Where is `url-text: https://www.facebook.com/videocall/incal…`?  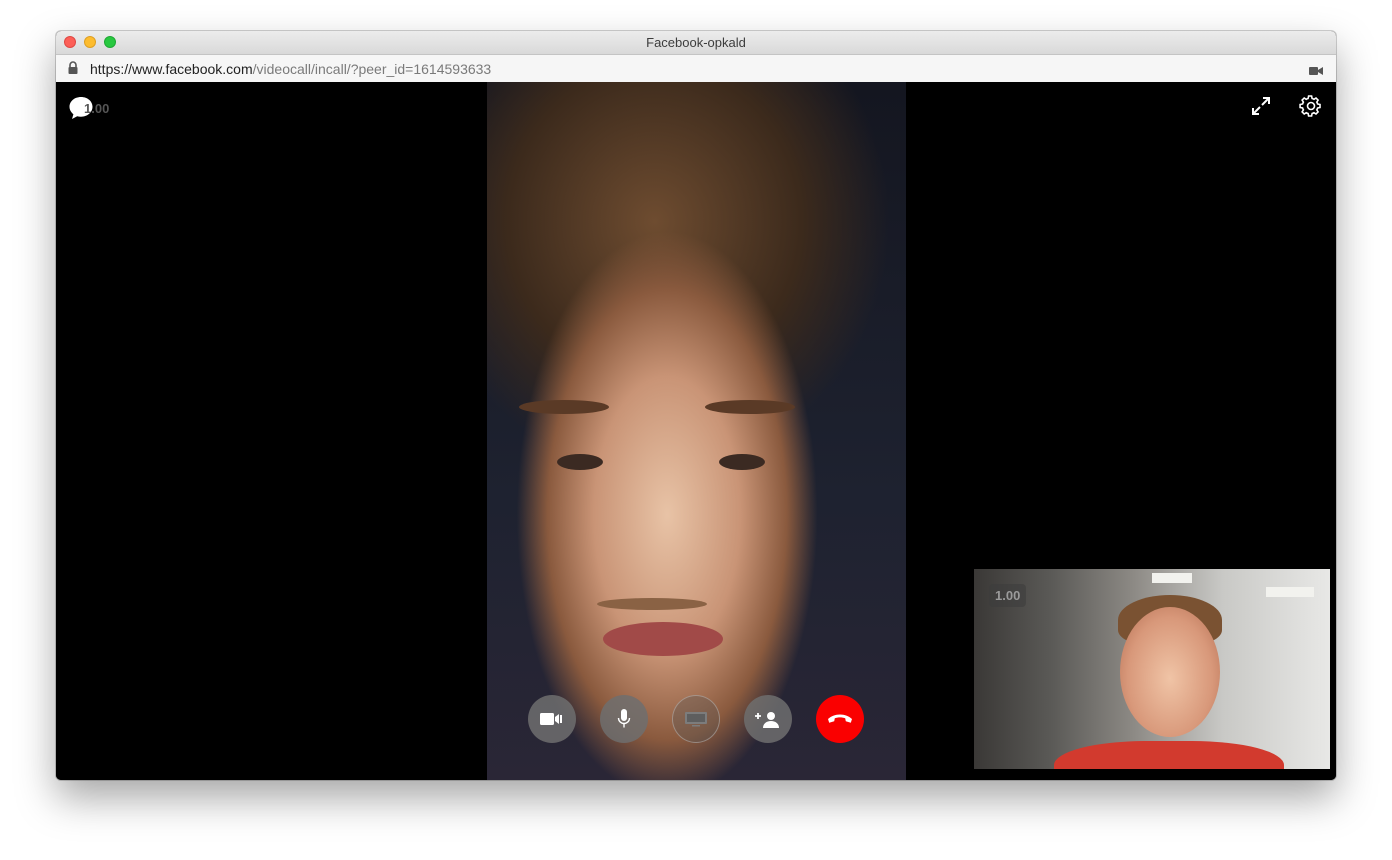 url-text: https://www.facebook.com/videocall/incal… is located at coordinates (290, 69).